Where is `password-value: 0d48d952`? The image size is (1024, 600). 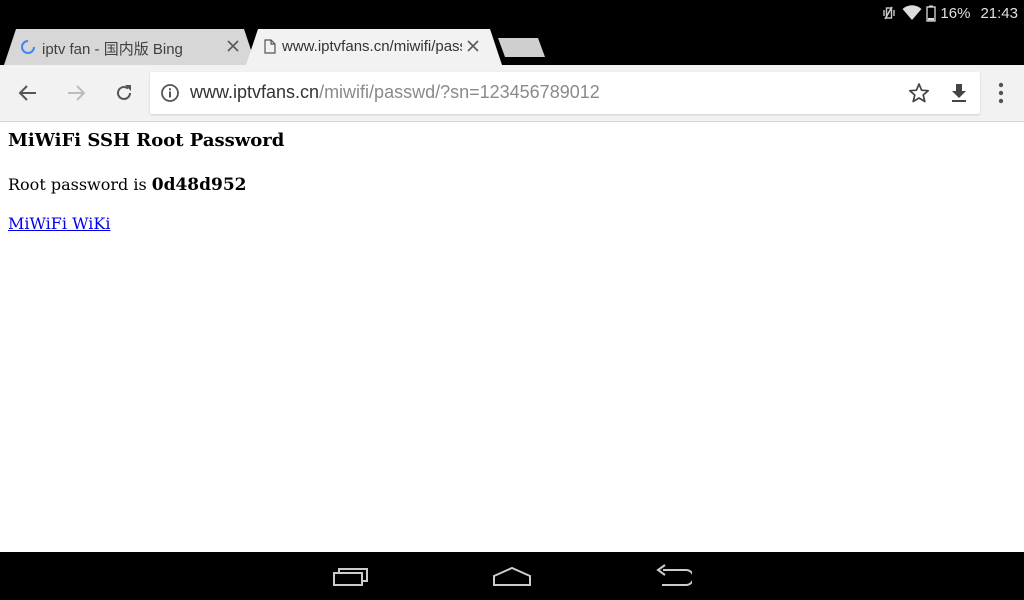
password-value: 0d48d952 is located at coordinates (199, 185).